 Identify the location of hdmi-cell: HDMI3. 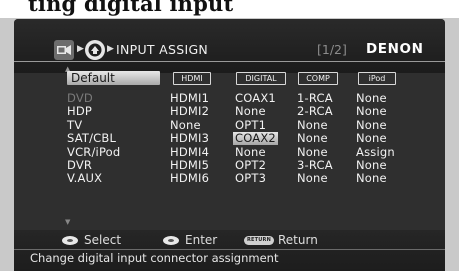
(189, 138).